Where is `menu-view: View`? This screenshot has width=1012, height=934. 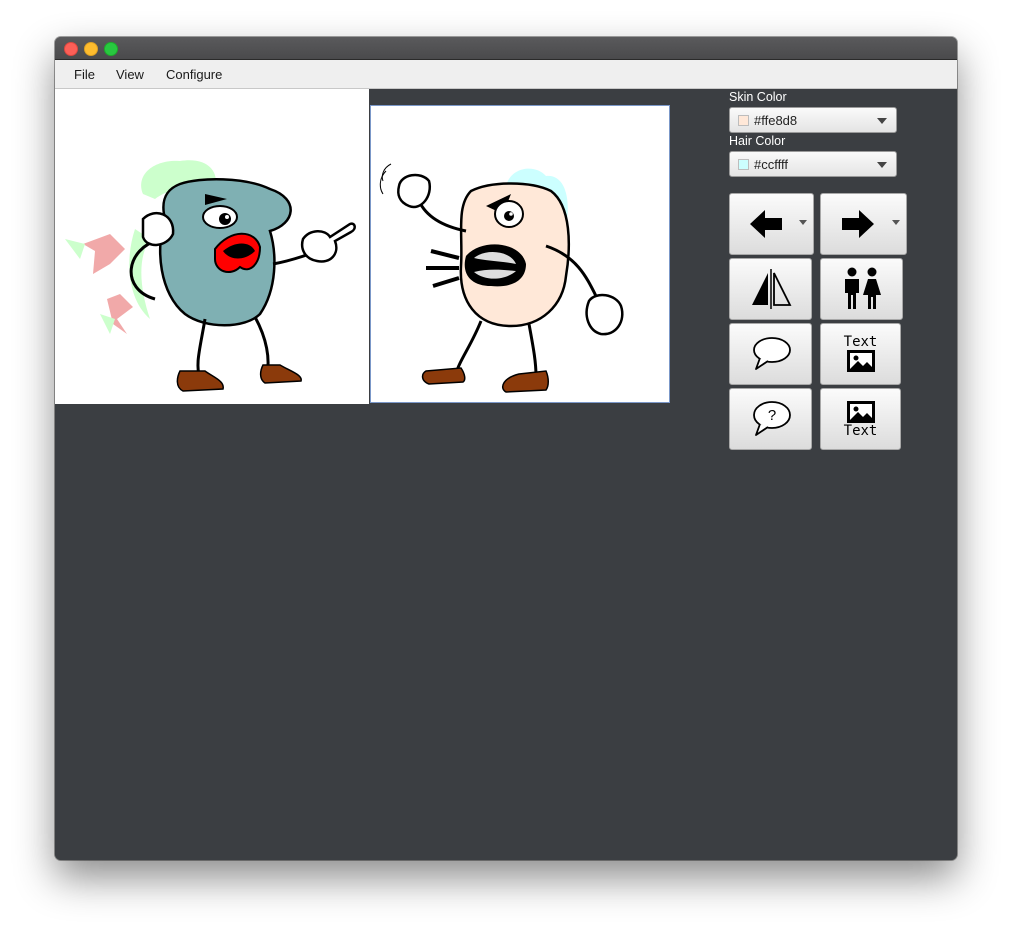 menu-view: View is located at coordinates (130, 74).